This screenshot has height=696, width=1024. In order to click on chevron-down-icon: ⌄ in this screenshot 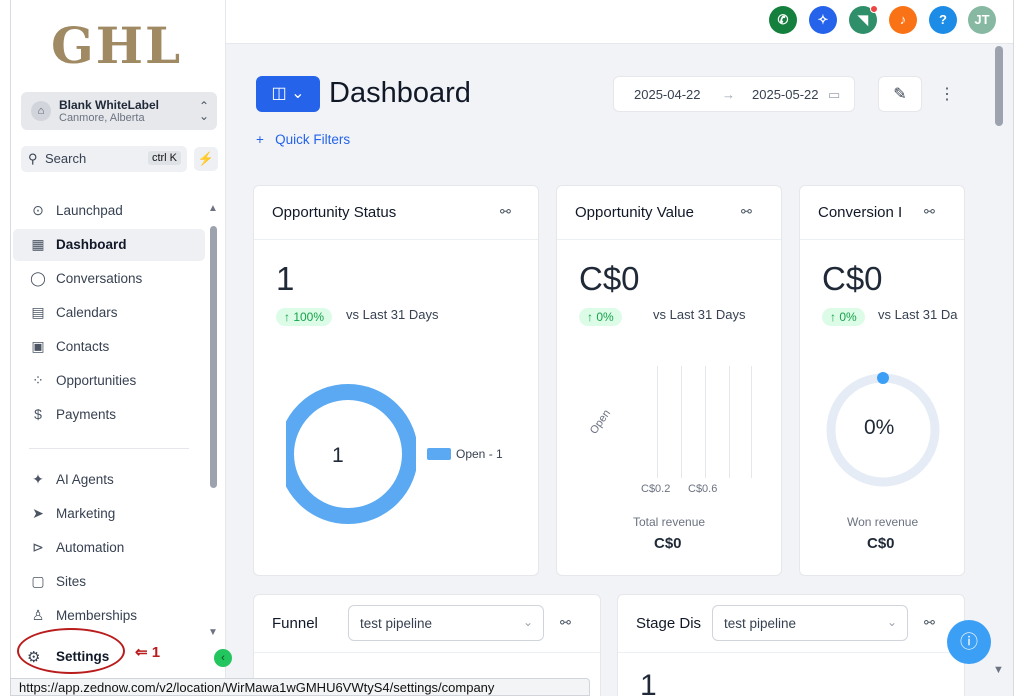, I will do `click(527, 622)`.